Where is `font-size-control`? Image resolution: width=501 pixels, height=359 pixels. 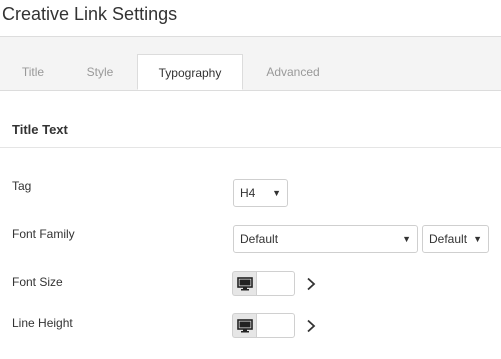
font-size-control is located at coordinates (264, 283).